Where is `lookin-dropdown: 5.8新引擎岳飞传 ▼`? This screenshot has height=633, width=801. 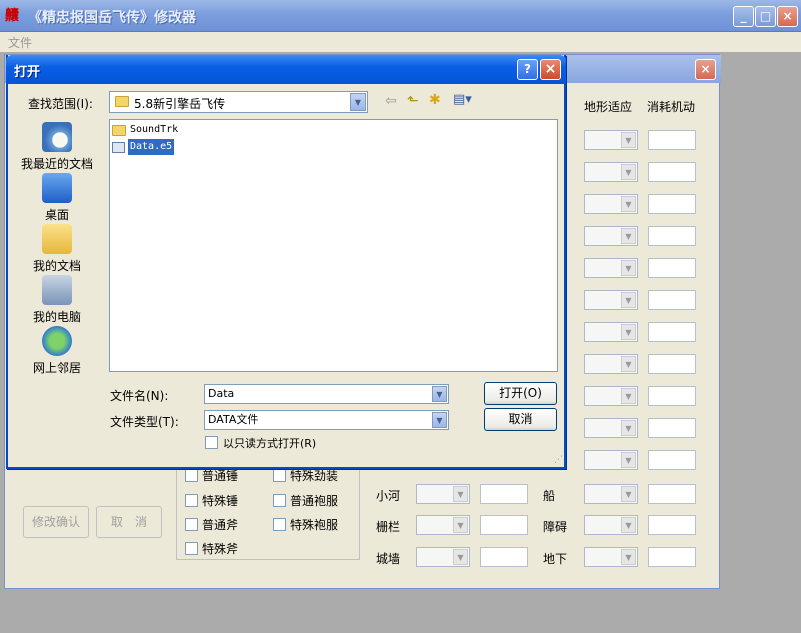 lookin-dropdown: 5.8新引擎岳飞传 ▼ is located at coordinates (238, 102).